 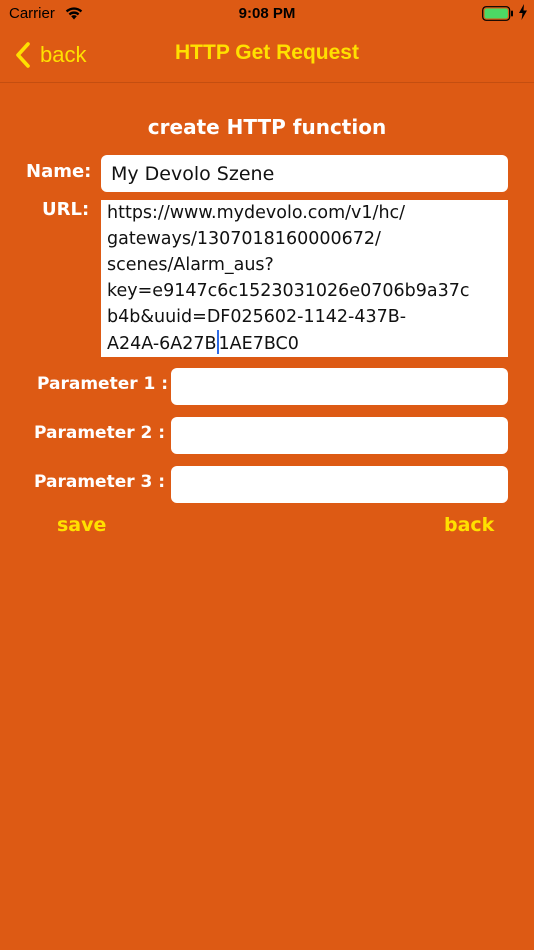 What do you see at coordinates (304, 173) in the screenshot?
I see `name-input` at bounding box center [304, 173].